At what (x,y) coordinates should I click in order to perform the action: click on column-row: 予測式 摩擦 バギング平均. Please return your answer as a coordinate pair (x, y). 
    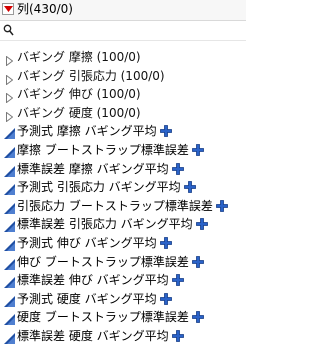
    Looking at the image, I should click on (123, 131).